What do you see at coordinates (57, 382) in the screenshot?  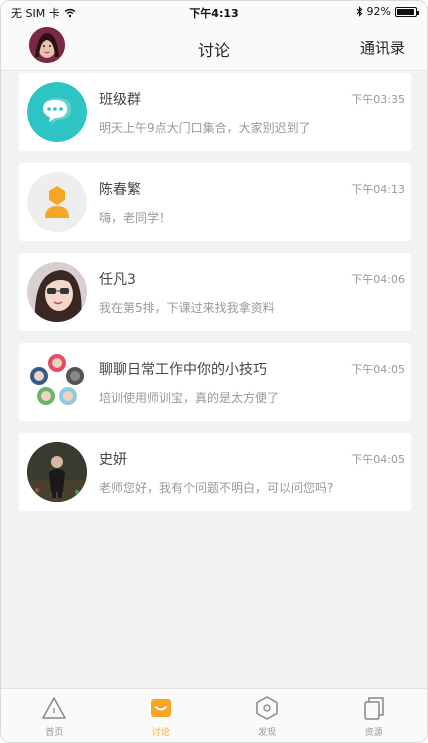 I see `group-avatar` at bounding box center [57, 382].